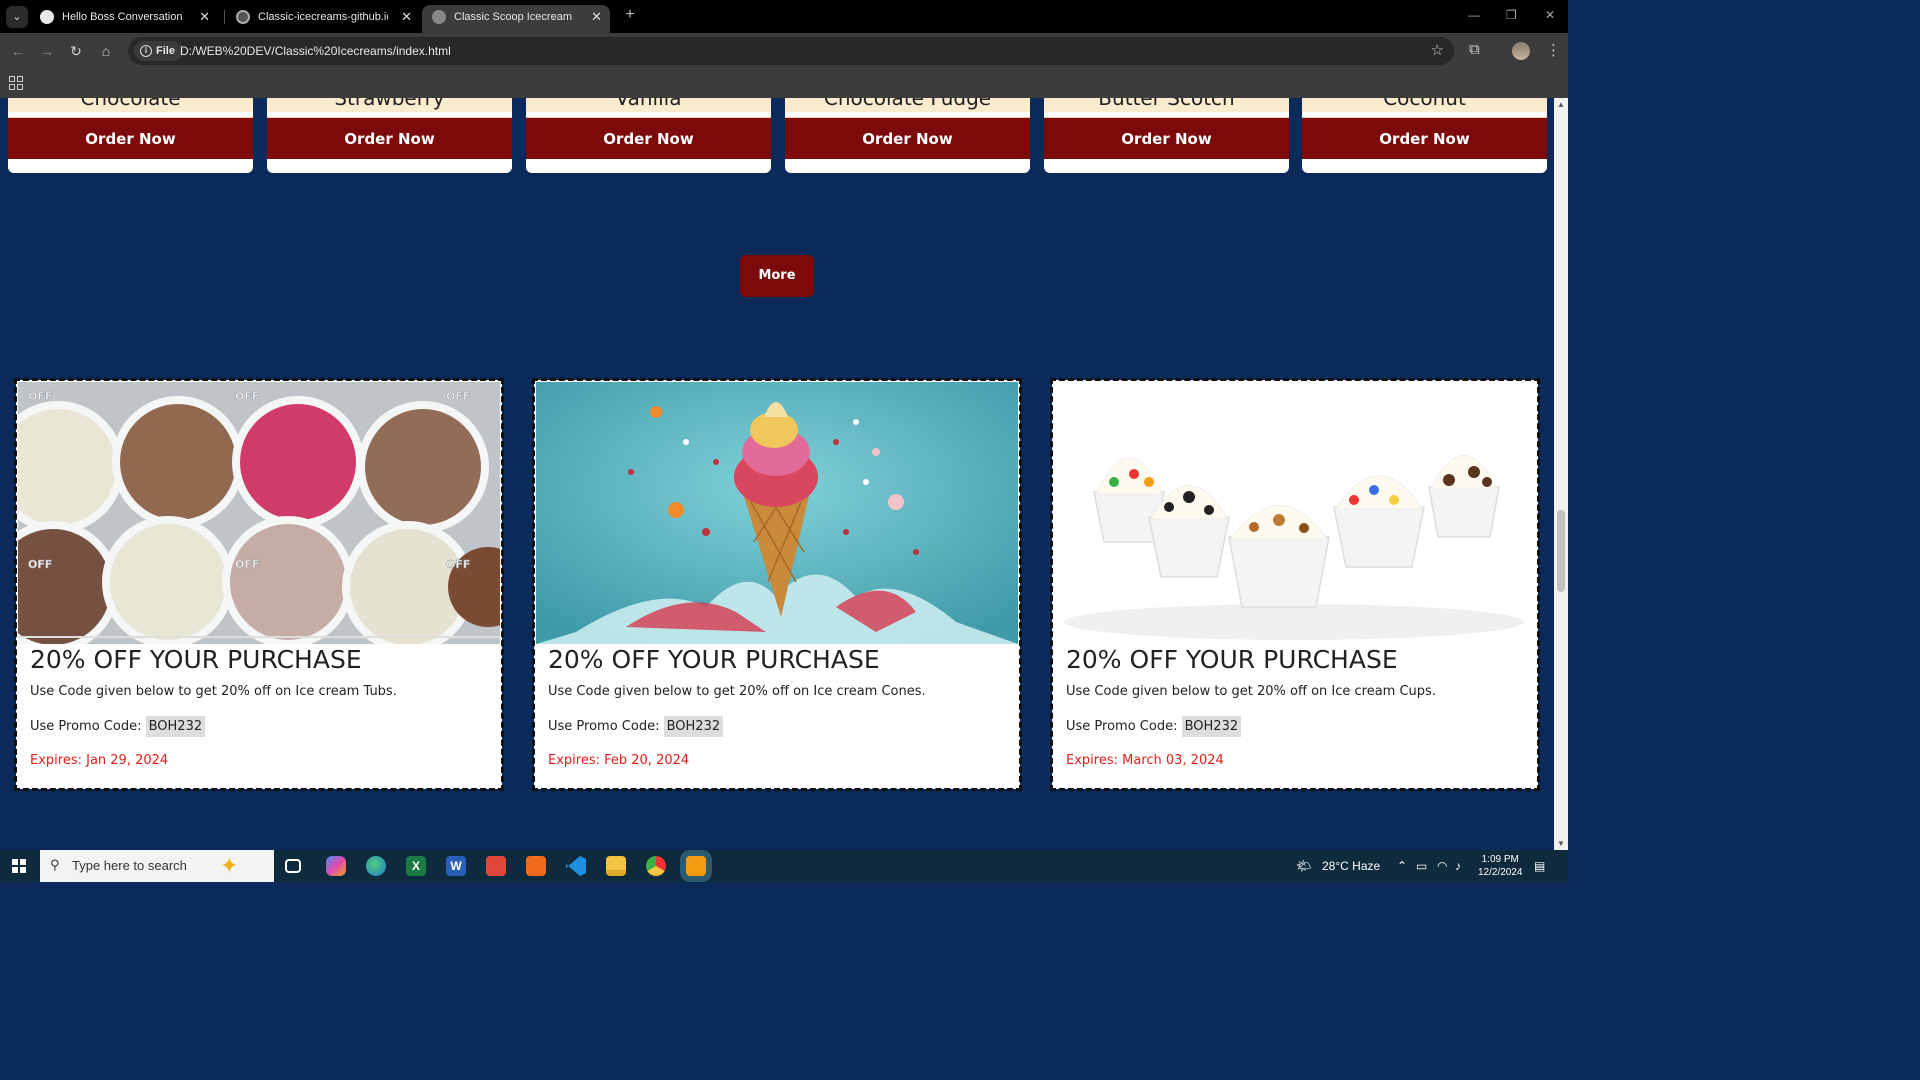 Image resolution: width=1920 pixels, height=1080 pixels. What do you see at coordinates (76, 51) in the screenshot?
I see `reload-icon: ↻` at bounding box center [76, 51].